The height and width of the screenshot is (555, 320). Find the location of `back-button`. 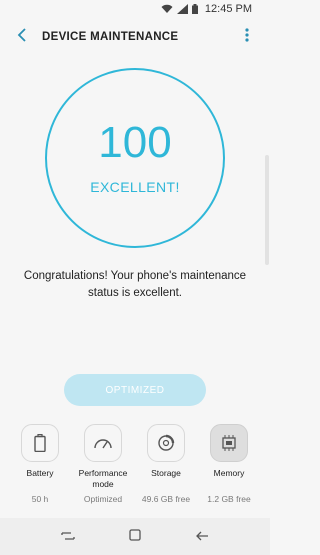

back-button is located at coordinates (22, 37).